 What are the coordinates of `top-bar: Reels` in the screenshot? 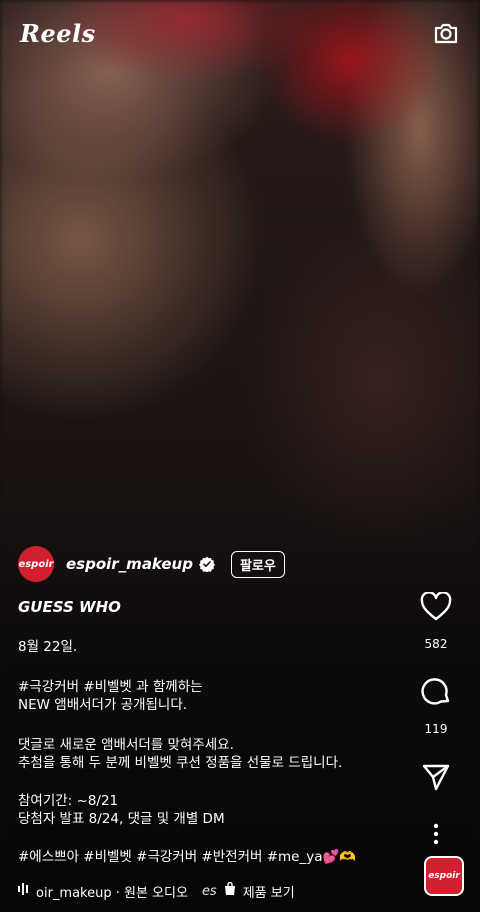 It's located at (240, 33).